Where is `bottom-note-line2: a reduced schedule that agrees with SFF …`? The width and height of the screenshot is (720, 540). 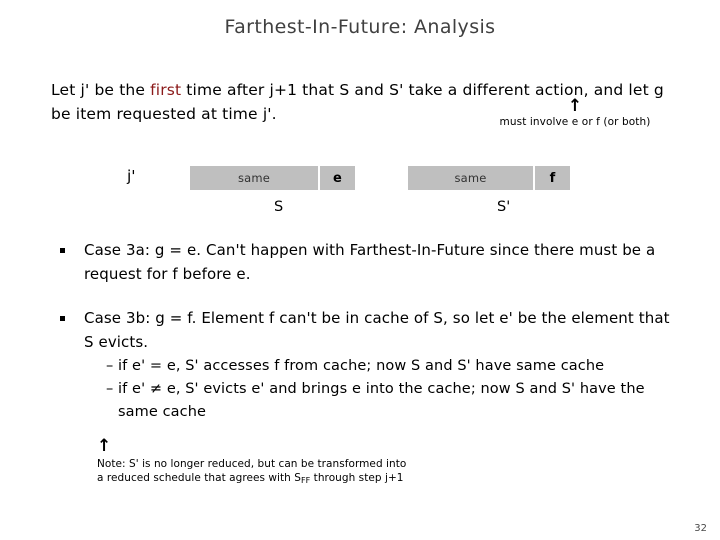 bottom-note-line2: a reduced schedule that agrees with SFF … is located at coordinates (307, 478).